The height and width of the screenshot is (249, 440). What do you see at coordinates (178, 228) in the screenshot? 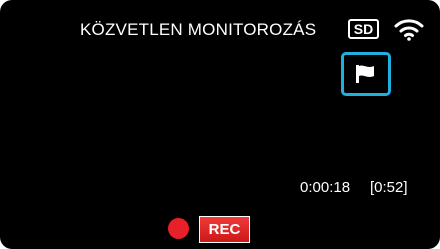
I see `record-dot-icon` at bounding box center [178, 228].